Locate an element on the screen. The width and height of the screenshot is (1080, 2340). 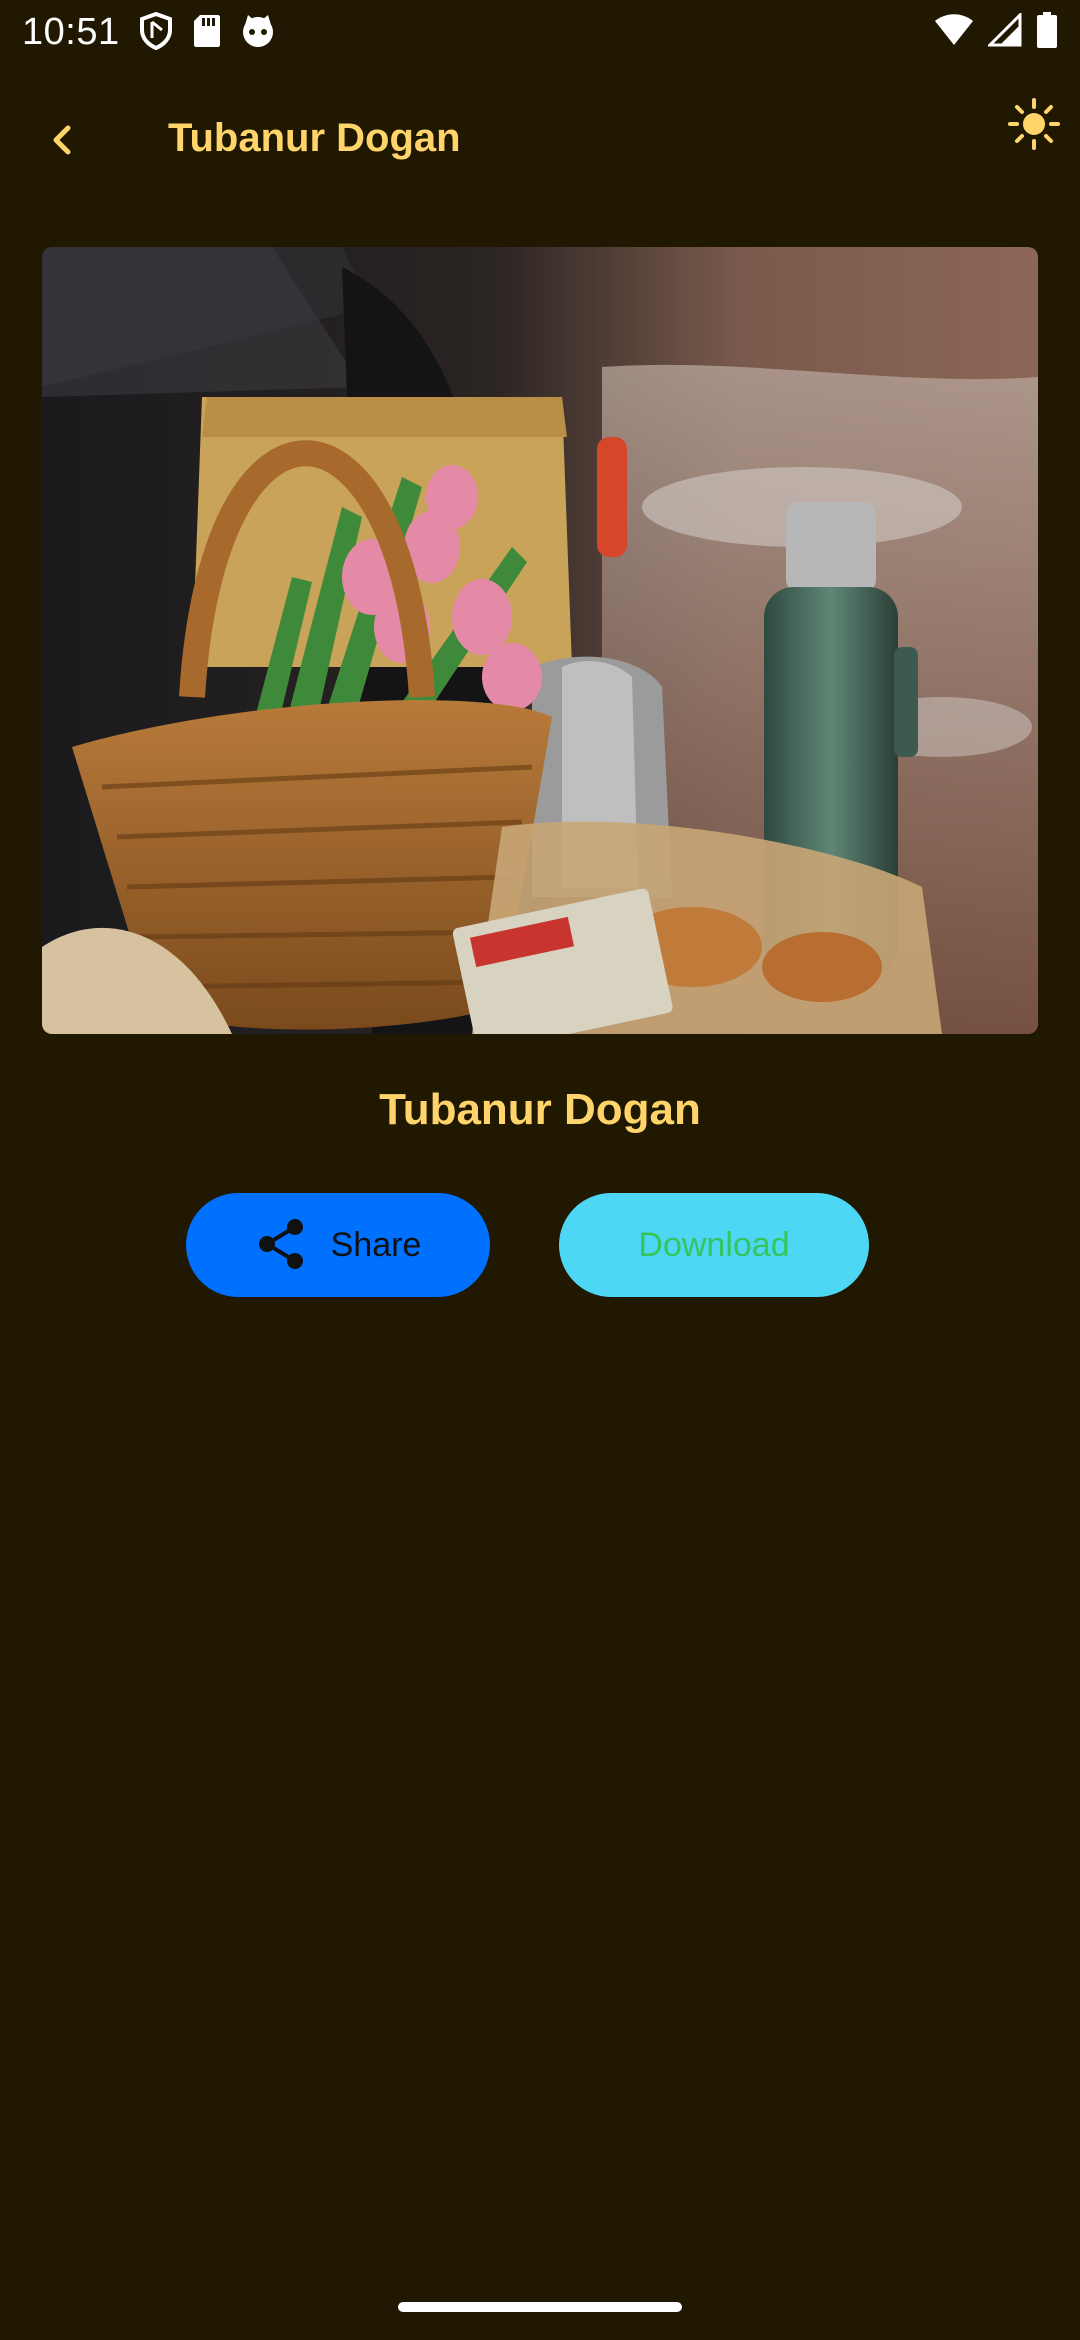
back-button is located at coordinates (62, 142).